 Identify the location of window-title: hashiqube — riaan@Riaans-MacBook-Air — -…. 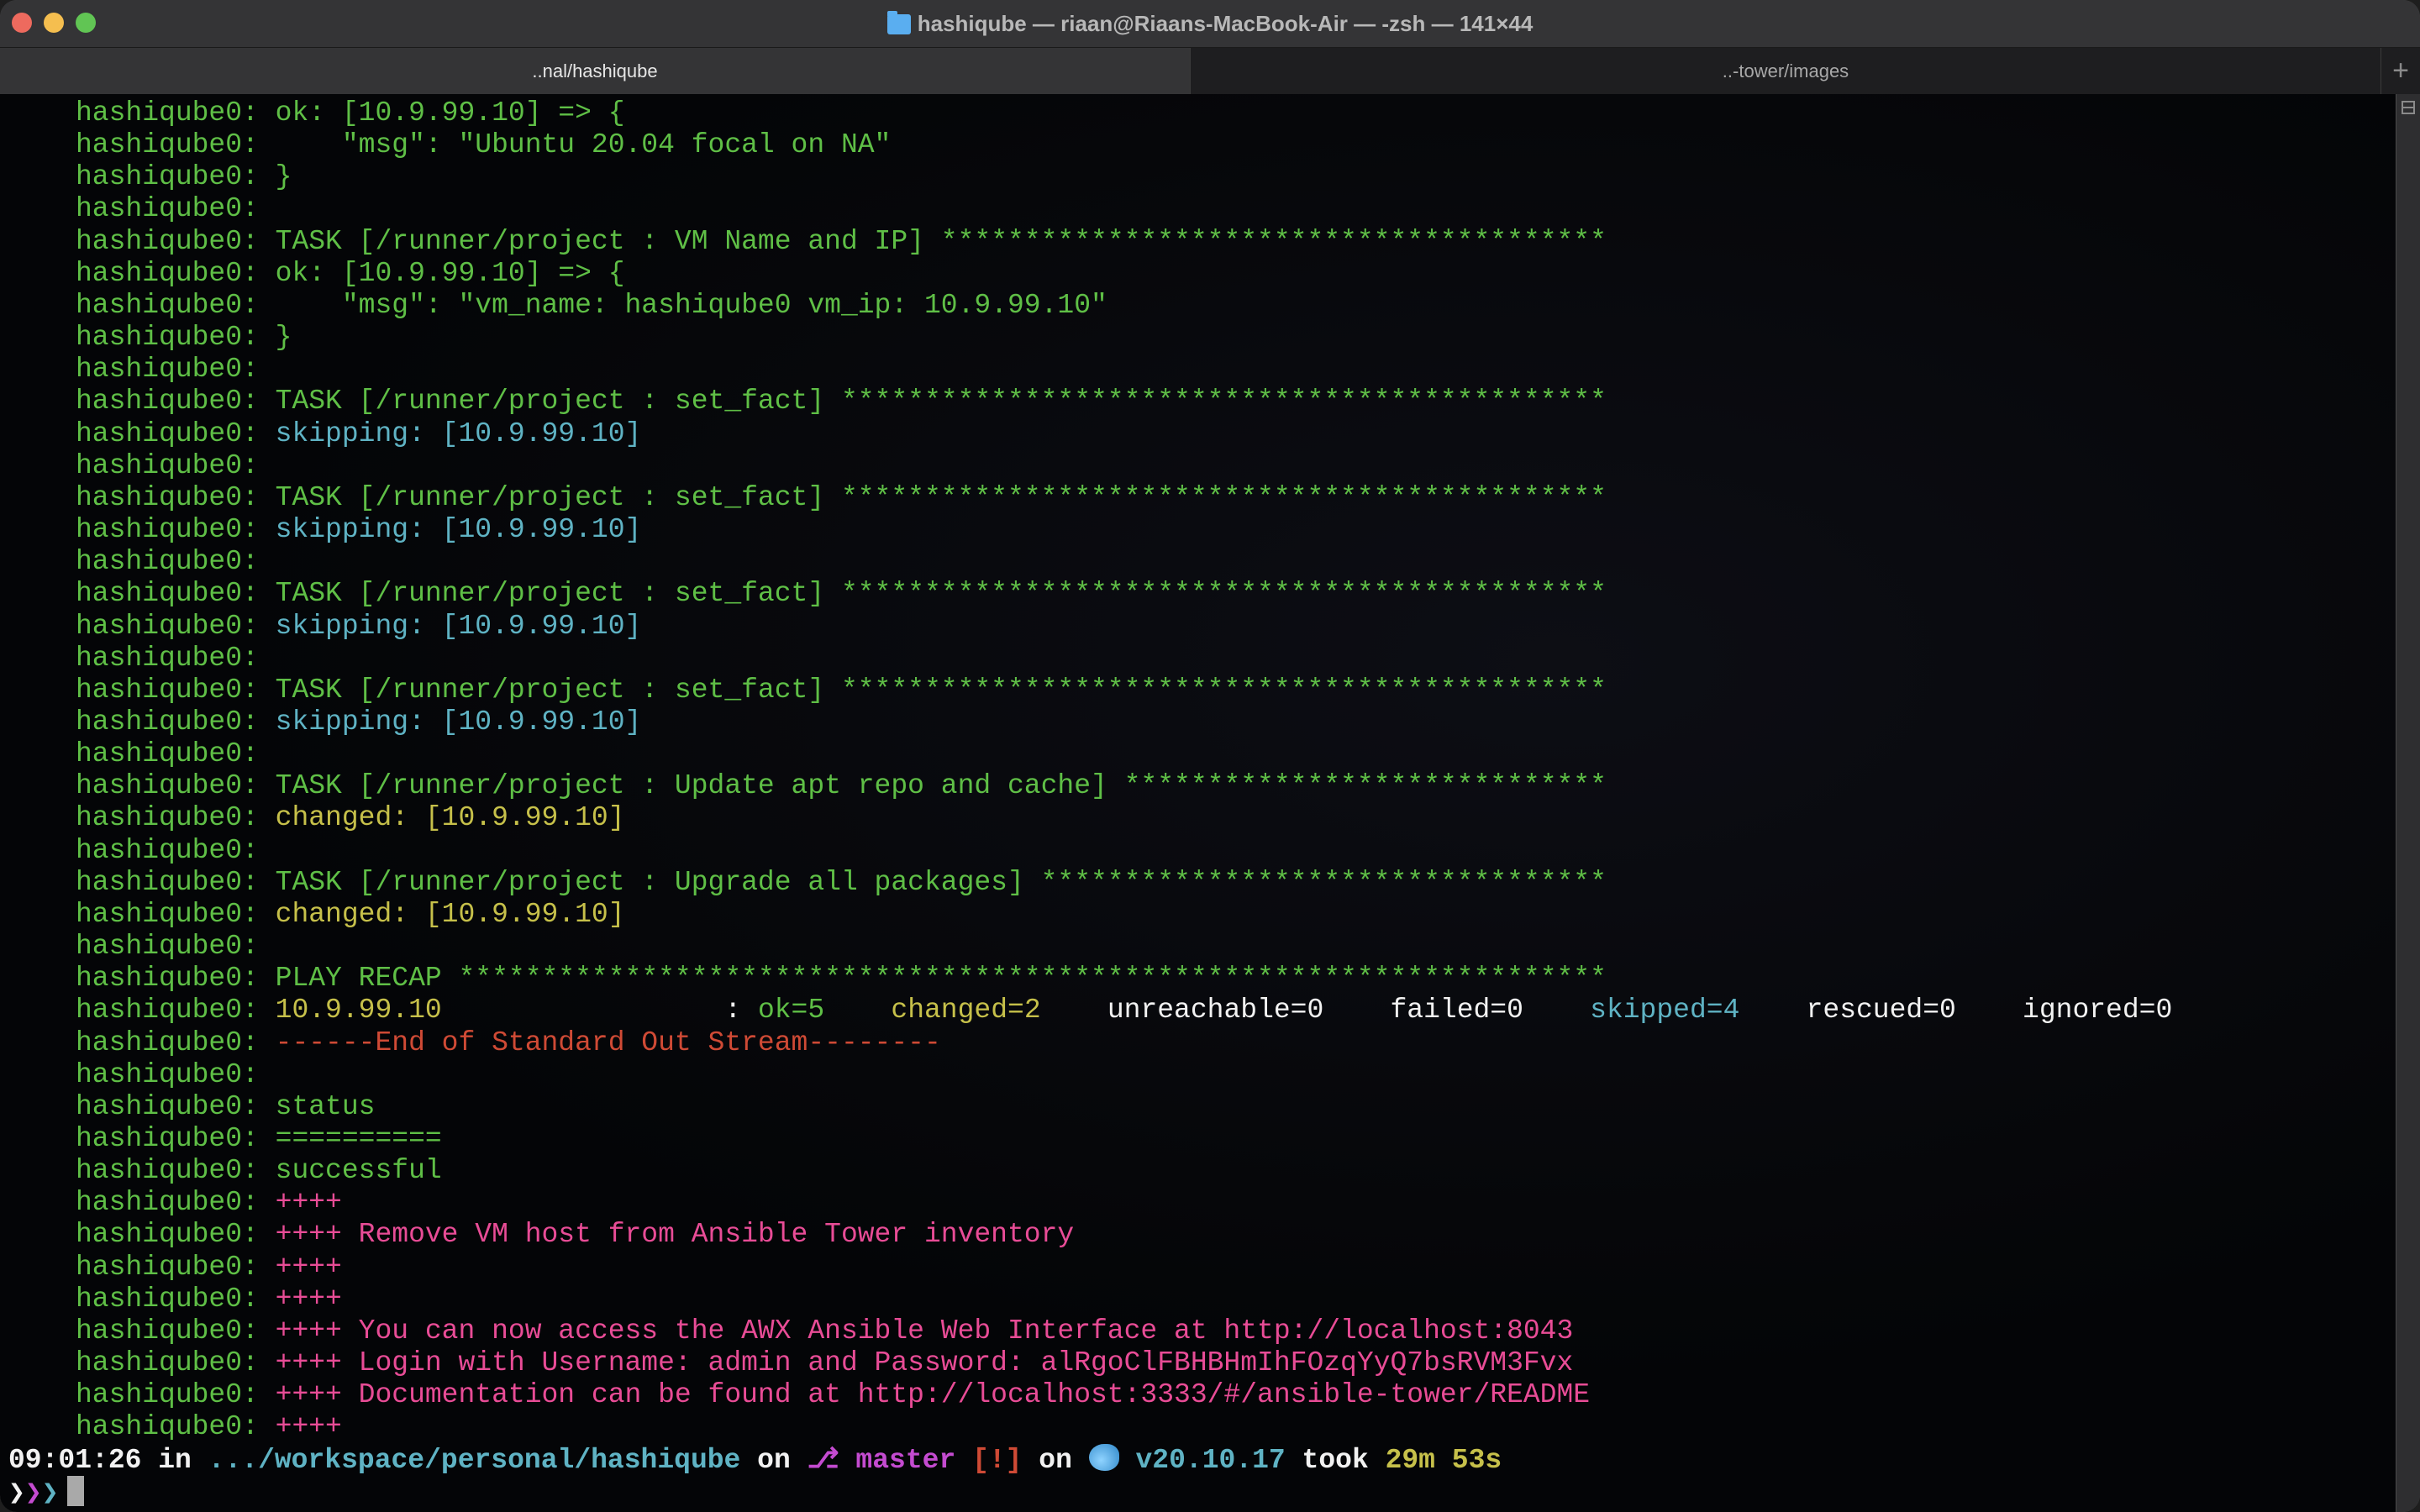
(1225, 23).